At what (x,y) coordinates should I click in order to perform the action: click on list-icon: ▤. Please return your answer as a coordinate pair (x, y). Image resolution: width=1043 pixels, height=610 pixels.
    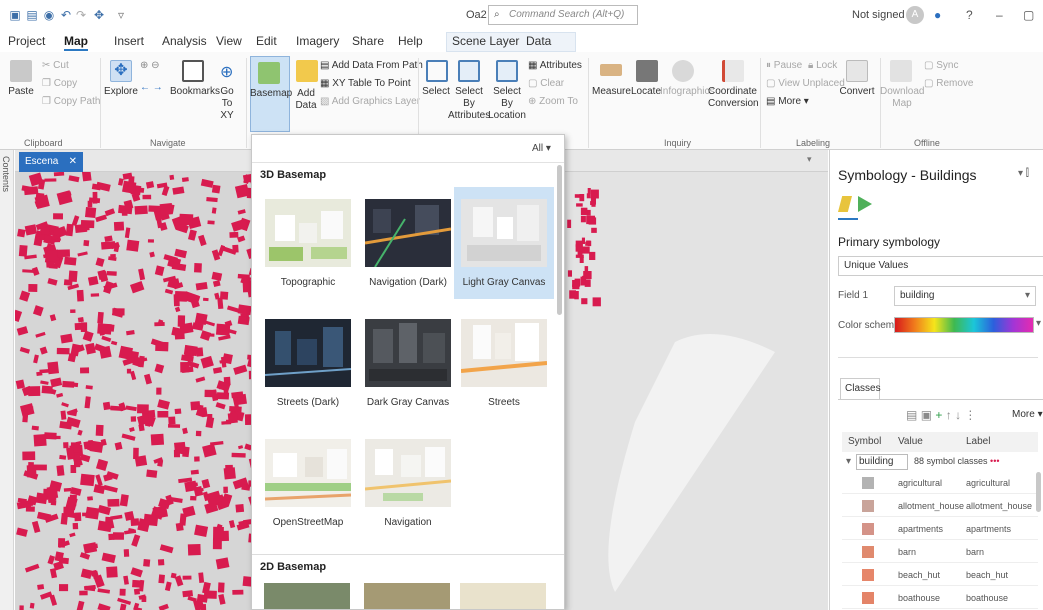
    Looking at the image, I should click on (911, 415).